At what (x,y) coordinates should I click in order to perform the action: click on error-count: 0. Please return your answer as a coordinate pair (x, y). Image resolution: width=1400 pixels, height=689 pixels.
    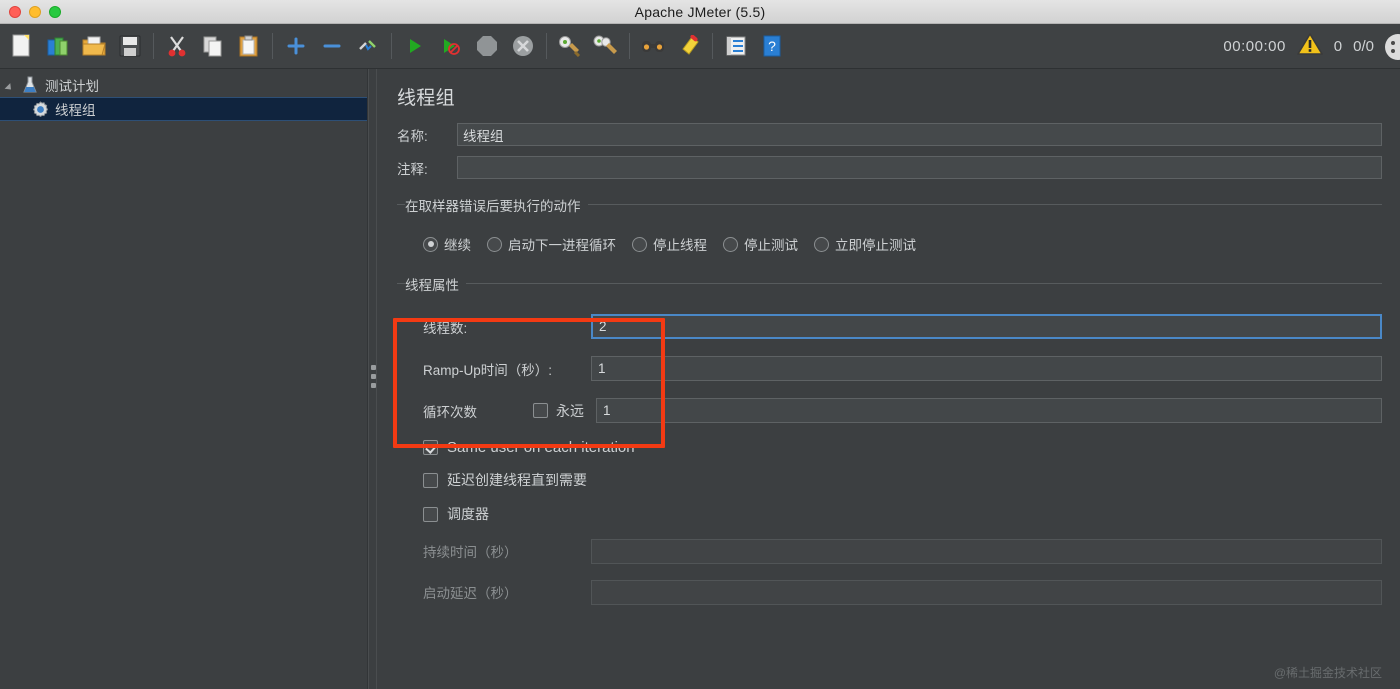
    Looking at the image, I should click on (1338, 46).